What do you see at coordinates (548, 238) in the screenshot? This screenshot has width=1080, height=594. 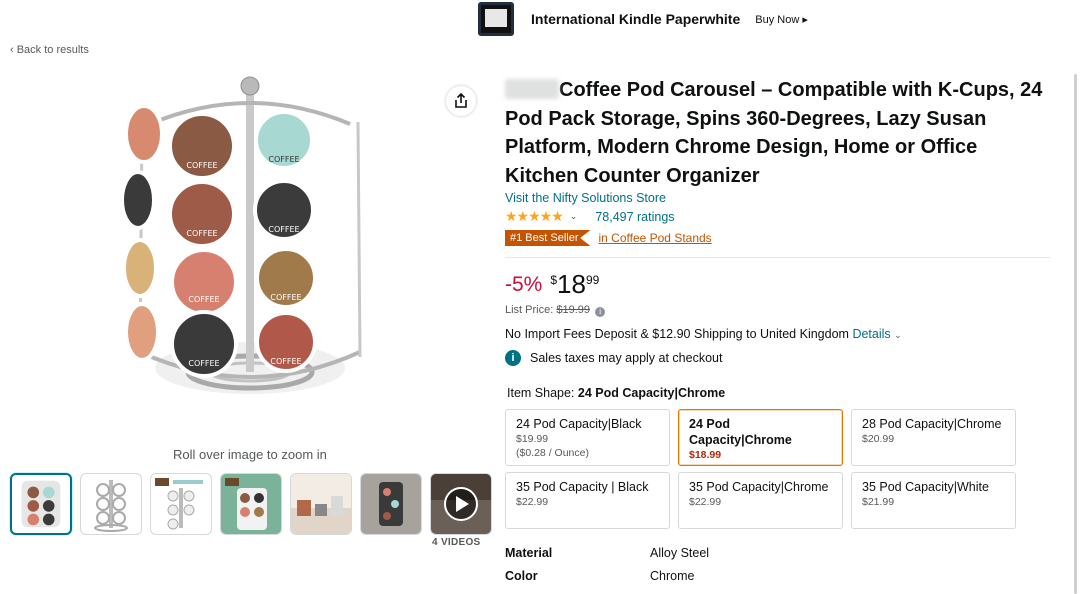 I see `best-seller-badge: #1 Best Seller` at bounding box center [548, 238].